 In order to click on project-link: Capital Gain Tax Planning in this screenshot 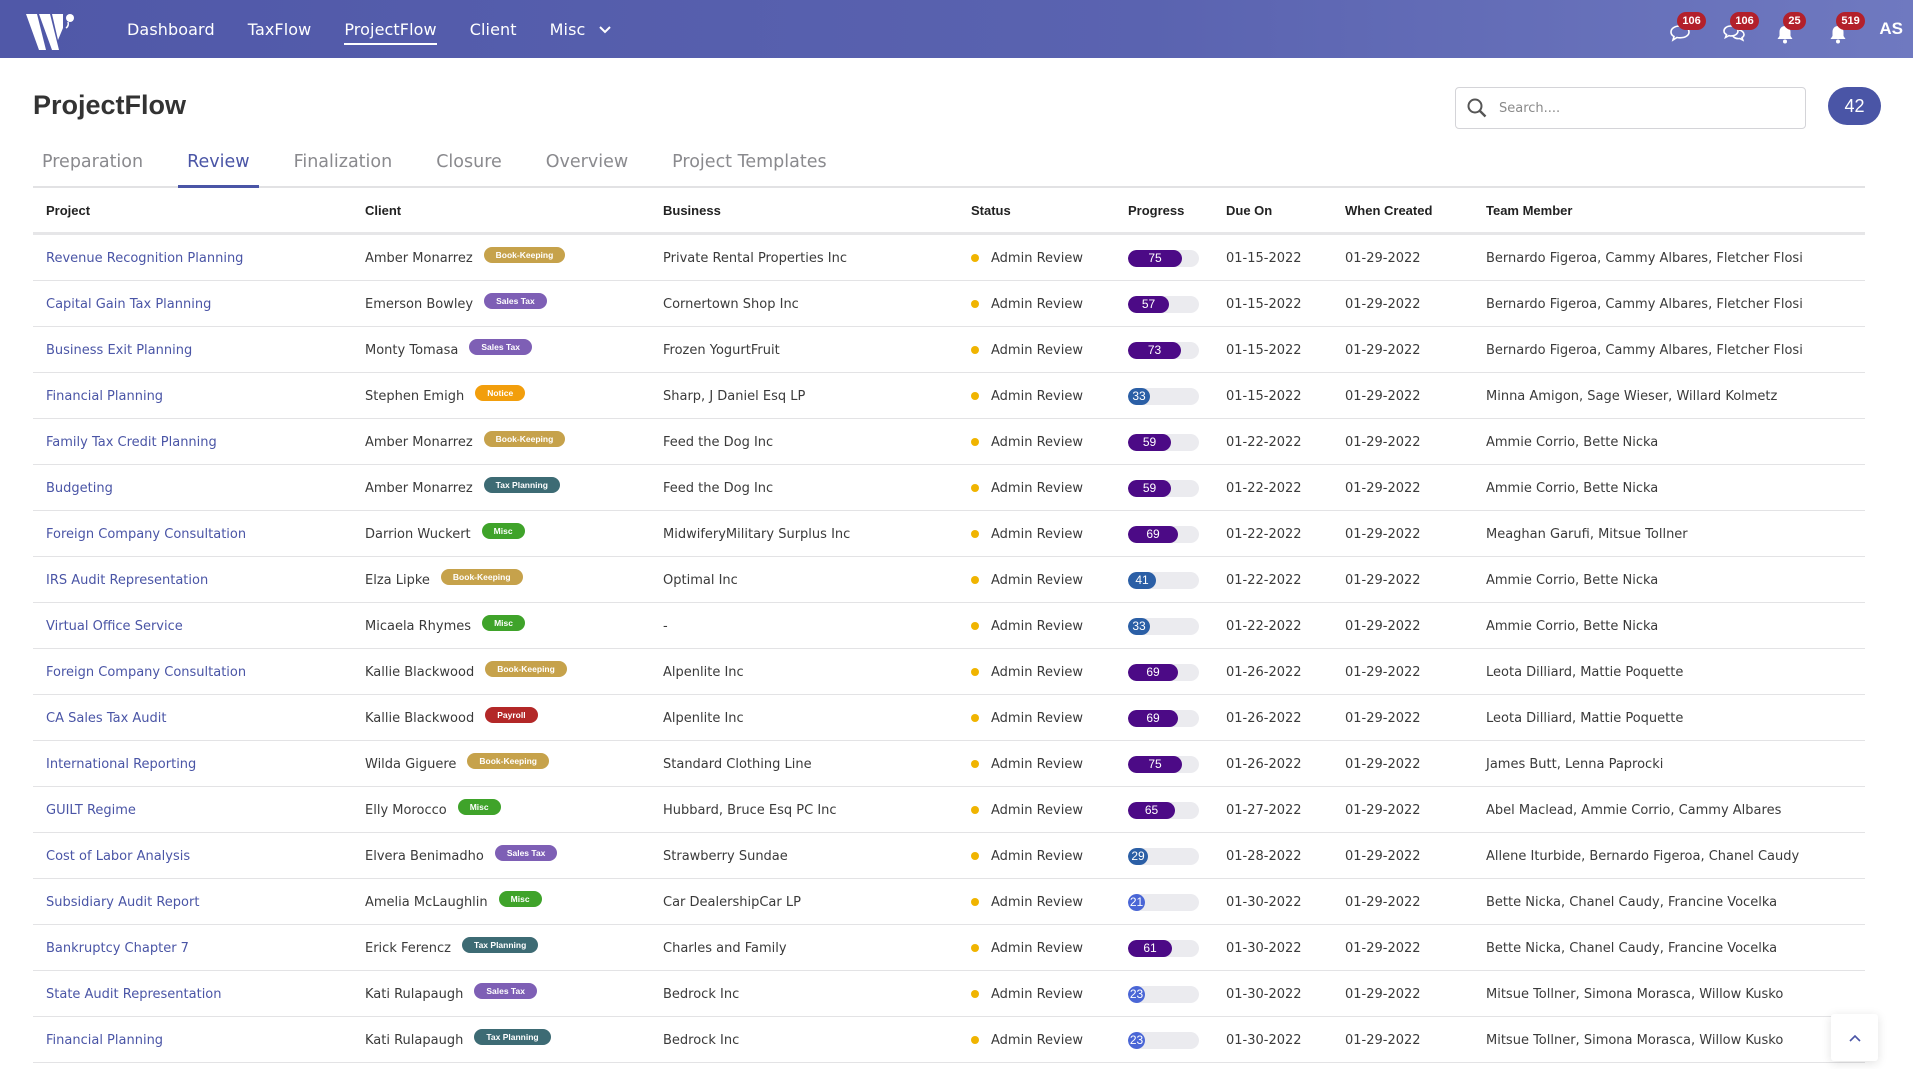, I will do `click(128, 304)`.